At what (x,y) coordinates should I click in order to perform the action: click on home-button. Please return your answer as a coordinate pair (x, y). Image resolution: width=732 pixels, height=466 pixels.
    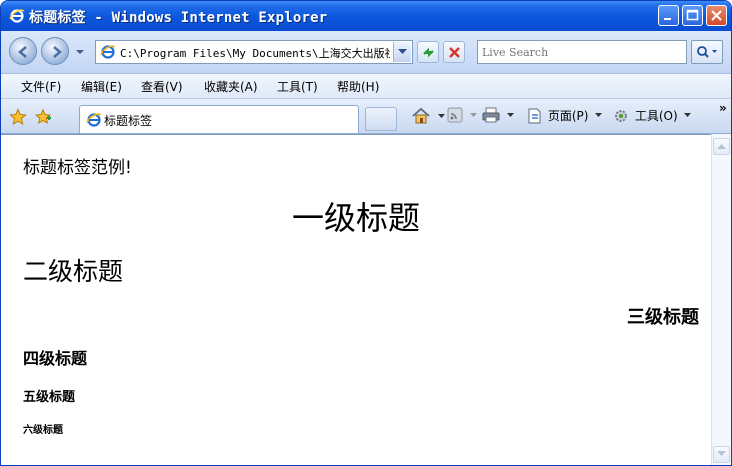
    Looking at the image, I should click on (428, 116).